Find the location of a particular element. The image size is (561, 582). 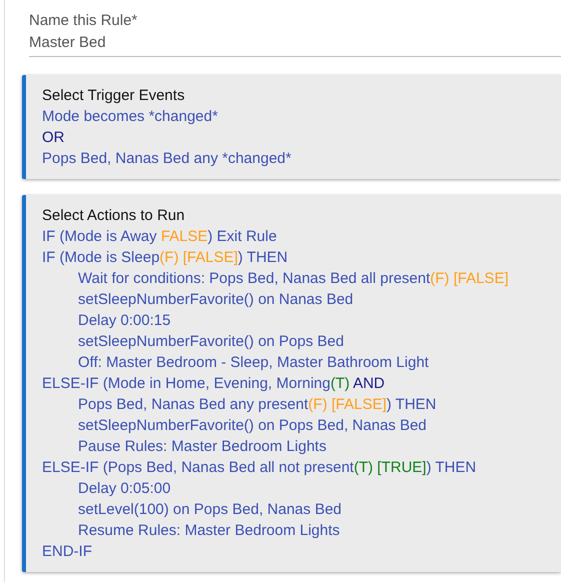

name-field: Master Bed is located at coordinates (295, 44).